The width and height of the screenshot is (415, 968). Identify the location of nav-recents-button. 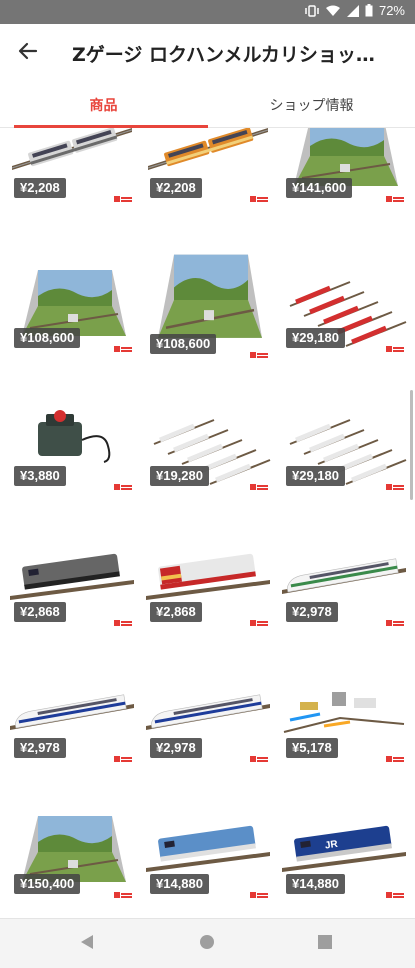
(325, 944).